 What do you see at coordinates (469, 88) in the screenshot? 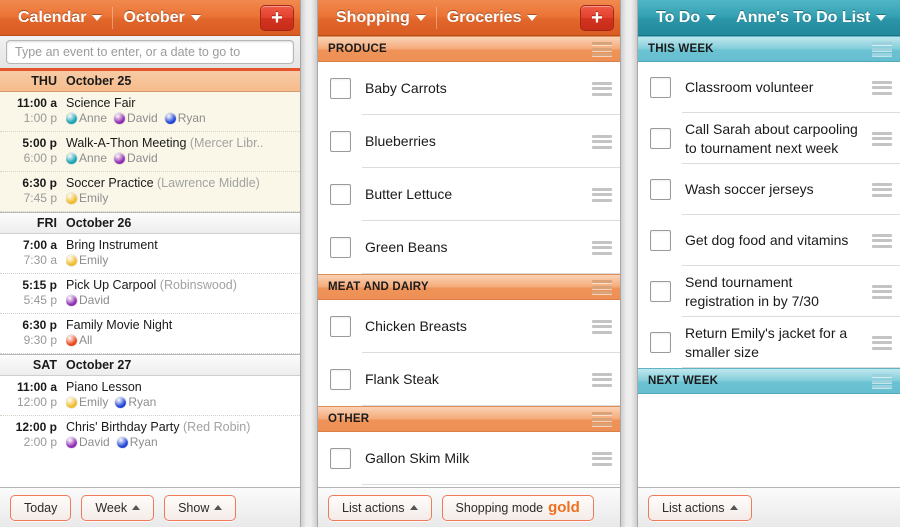
I see `list-item: Baby Carrots` at bounding box center [469, 88].